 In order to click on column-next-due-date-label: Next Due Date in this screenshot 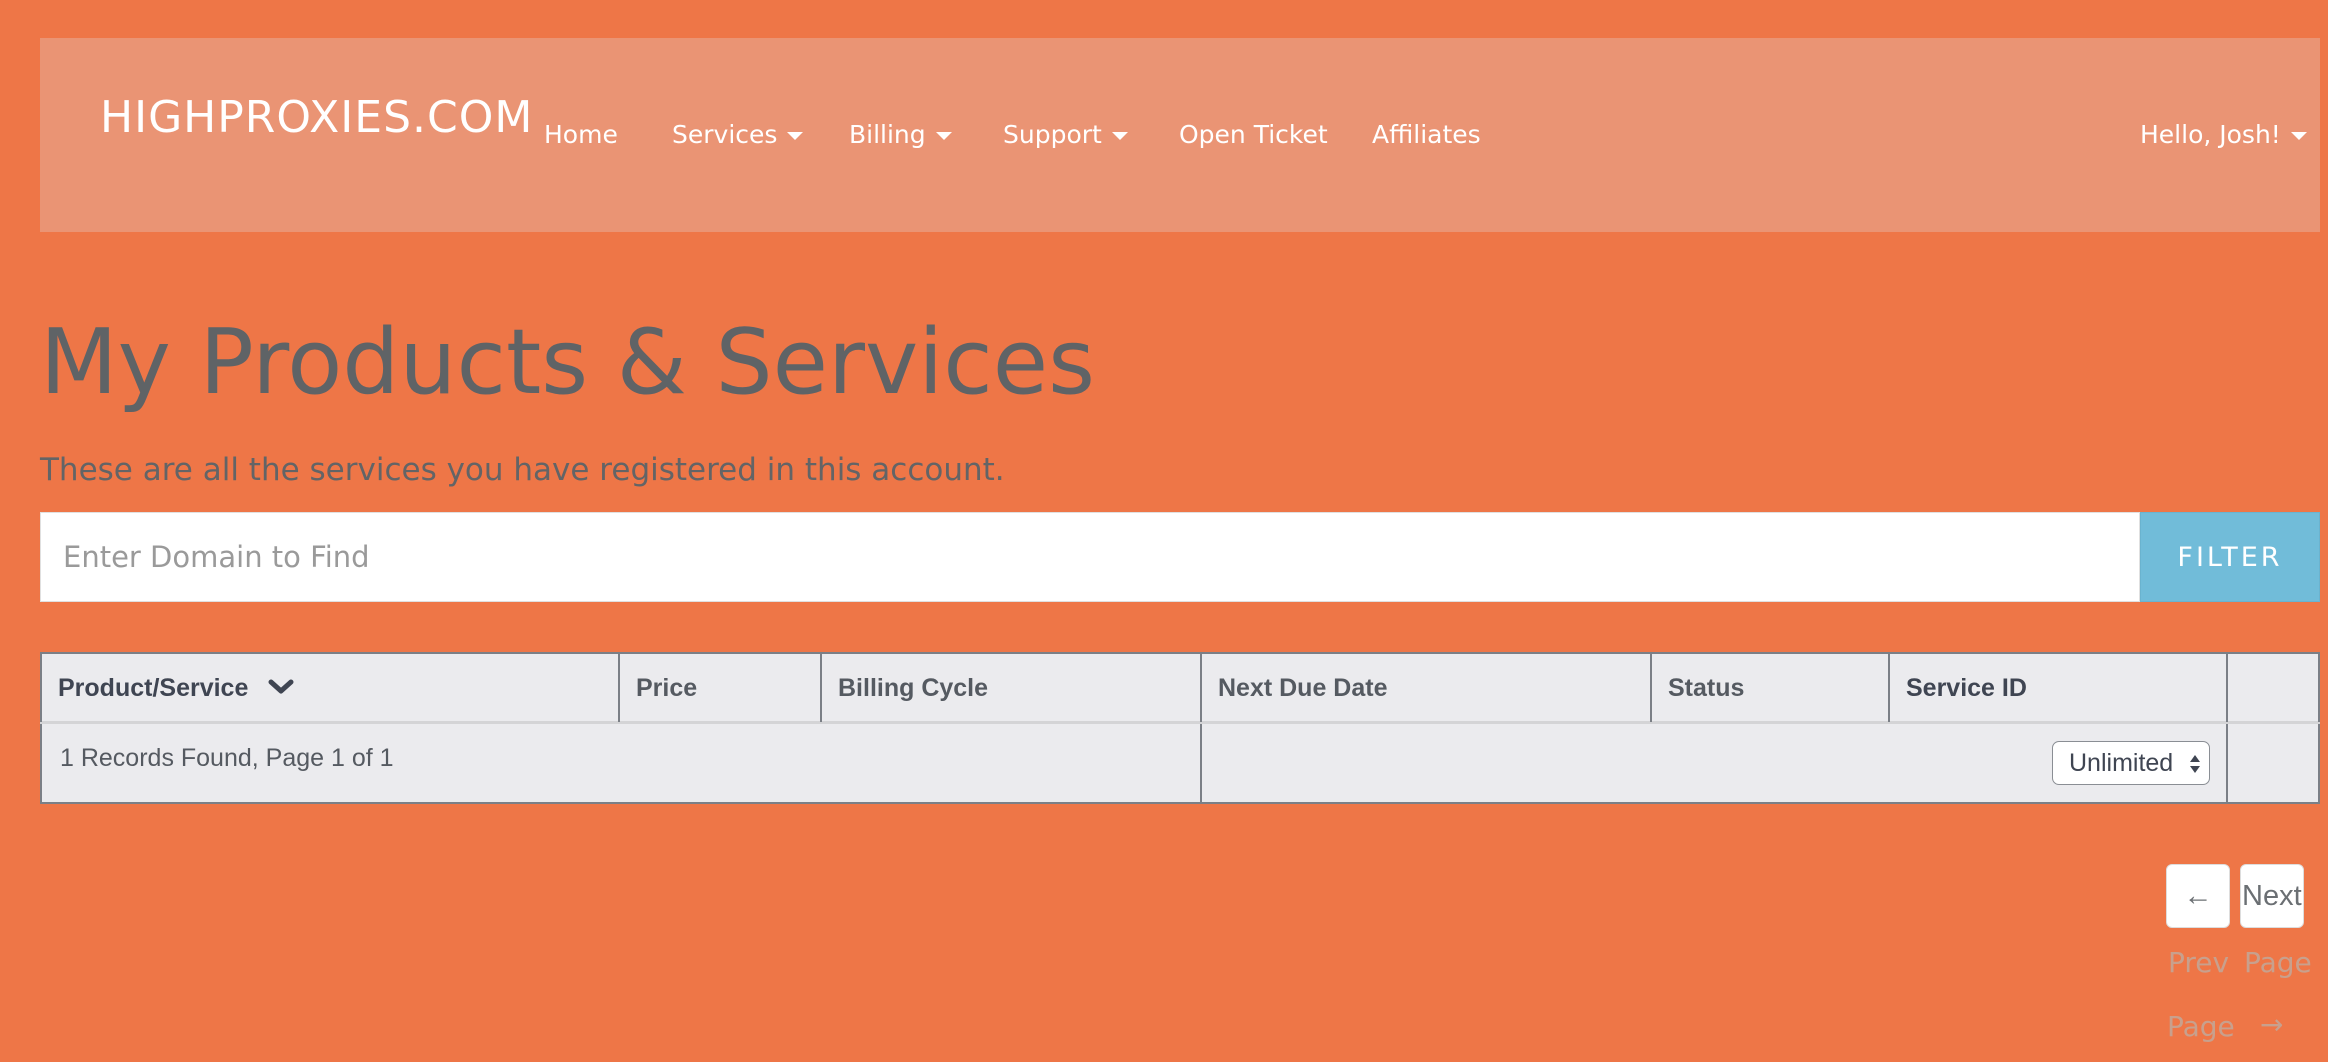, I will do `click(1303, 687)`.